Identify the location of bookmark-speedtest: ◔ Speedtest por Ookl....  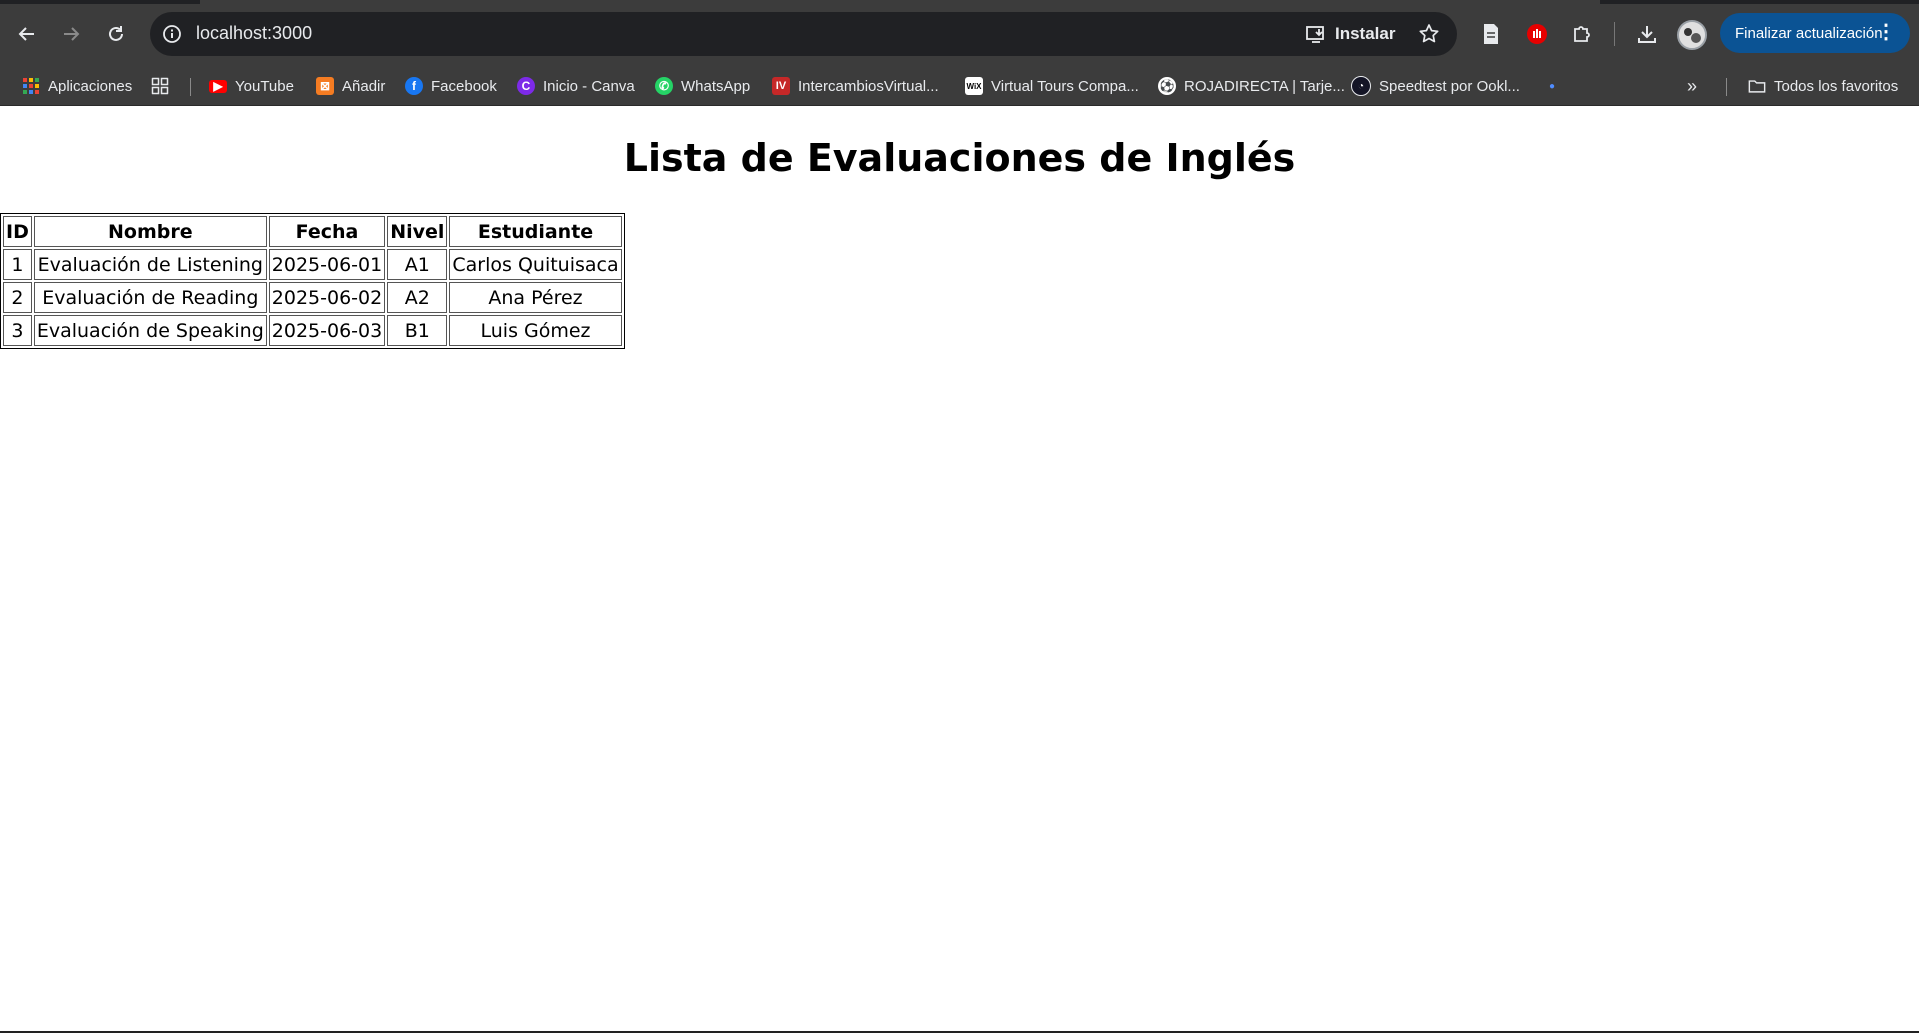
(1435, 86).